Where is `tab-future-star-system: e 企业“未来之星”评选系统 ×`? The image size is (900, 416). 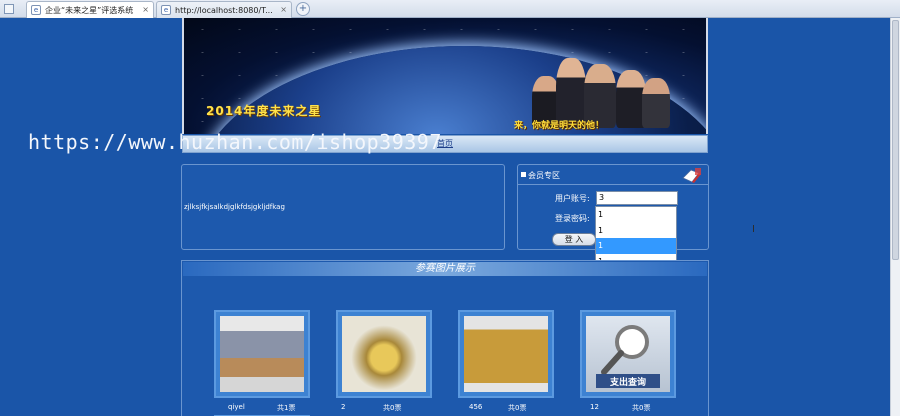 tab-future-star-system: e 企业“未来之星”评选系统 × is located at coordinates (90, 9).